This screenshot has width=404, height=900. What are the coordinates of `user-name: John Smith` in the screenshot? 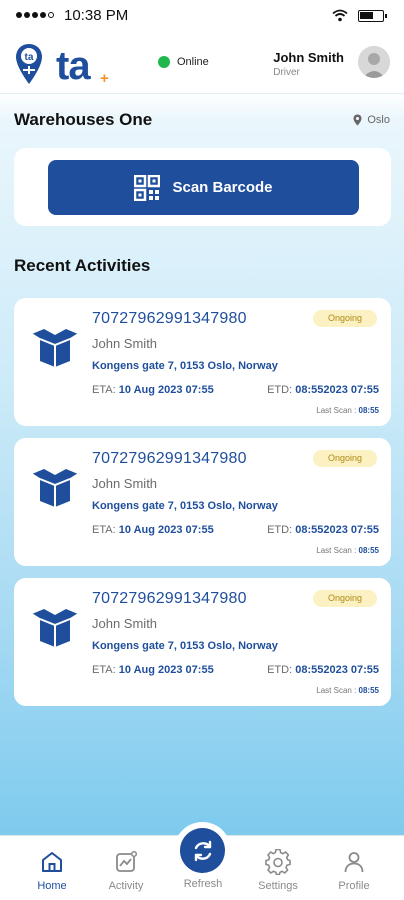 It's located at (308, 57).